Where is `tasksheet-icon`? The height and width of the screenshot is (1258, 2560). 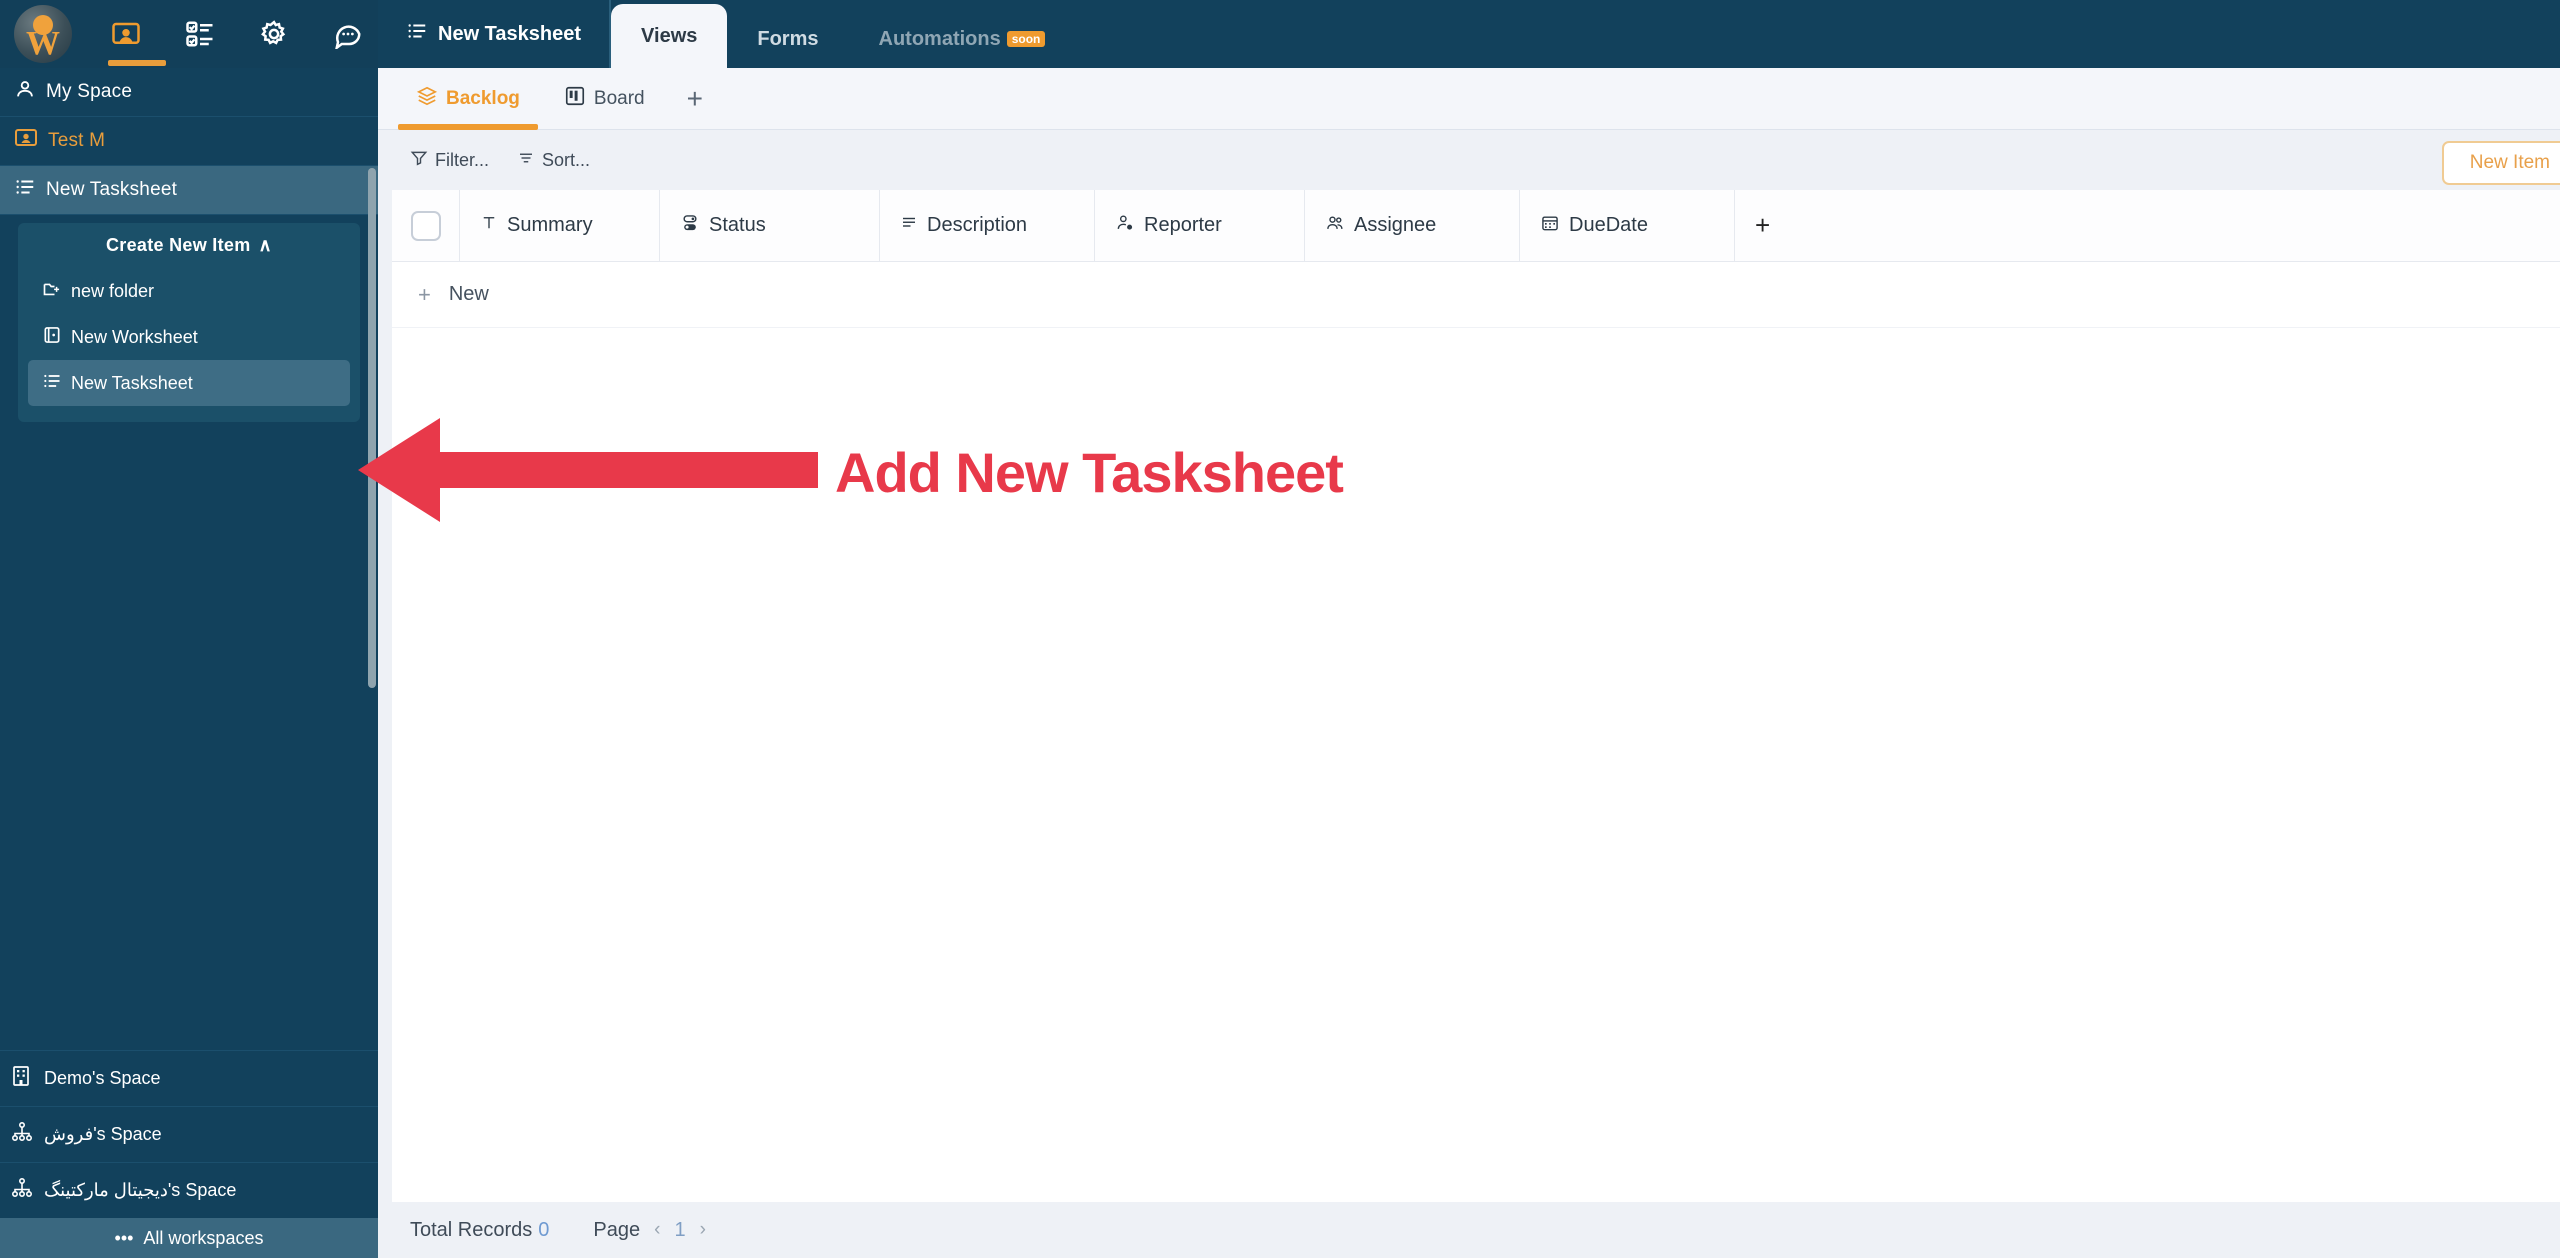 tasksheet-icon is located at coordinates (417, 34).